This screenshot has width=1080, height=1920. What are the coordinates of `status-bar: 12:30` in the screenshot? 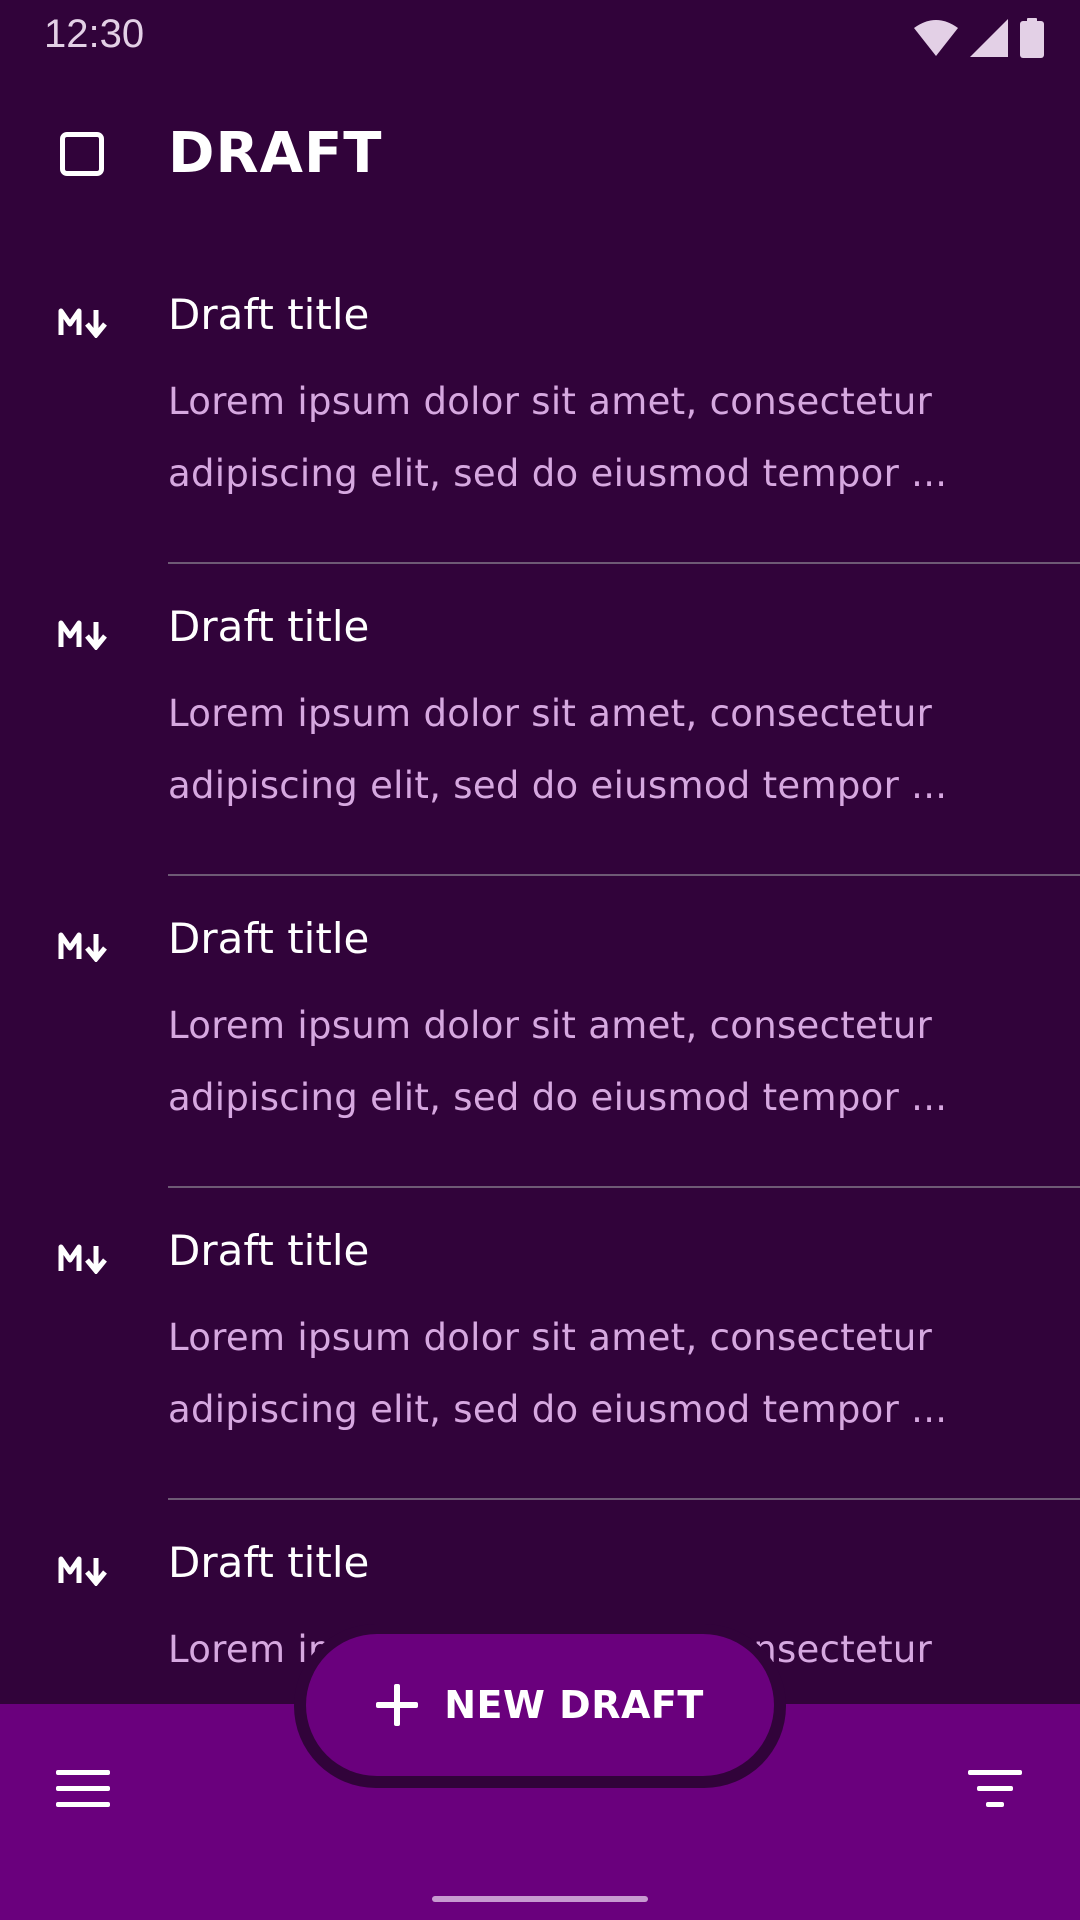 It's located at (540, 38).